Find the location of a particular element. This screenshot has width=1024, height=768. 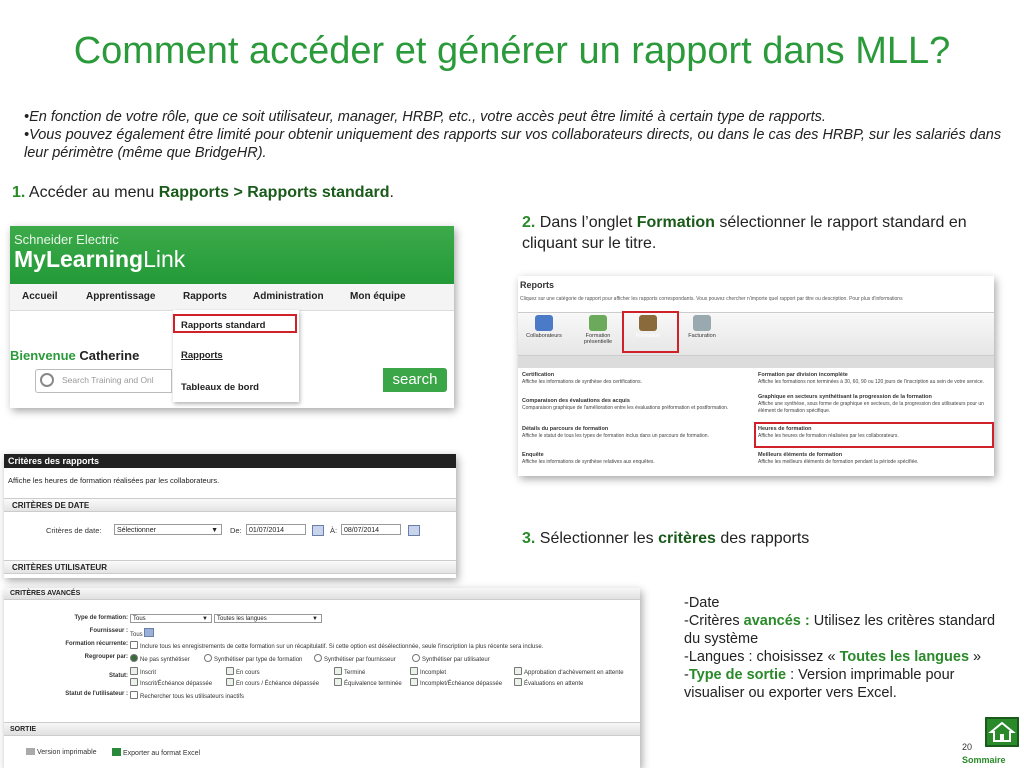

report-title: Meilleurs éléments de formation is located at coordinates (800, 455).